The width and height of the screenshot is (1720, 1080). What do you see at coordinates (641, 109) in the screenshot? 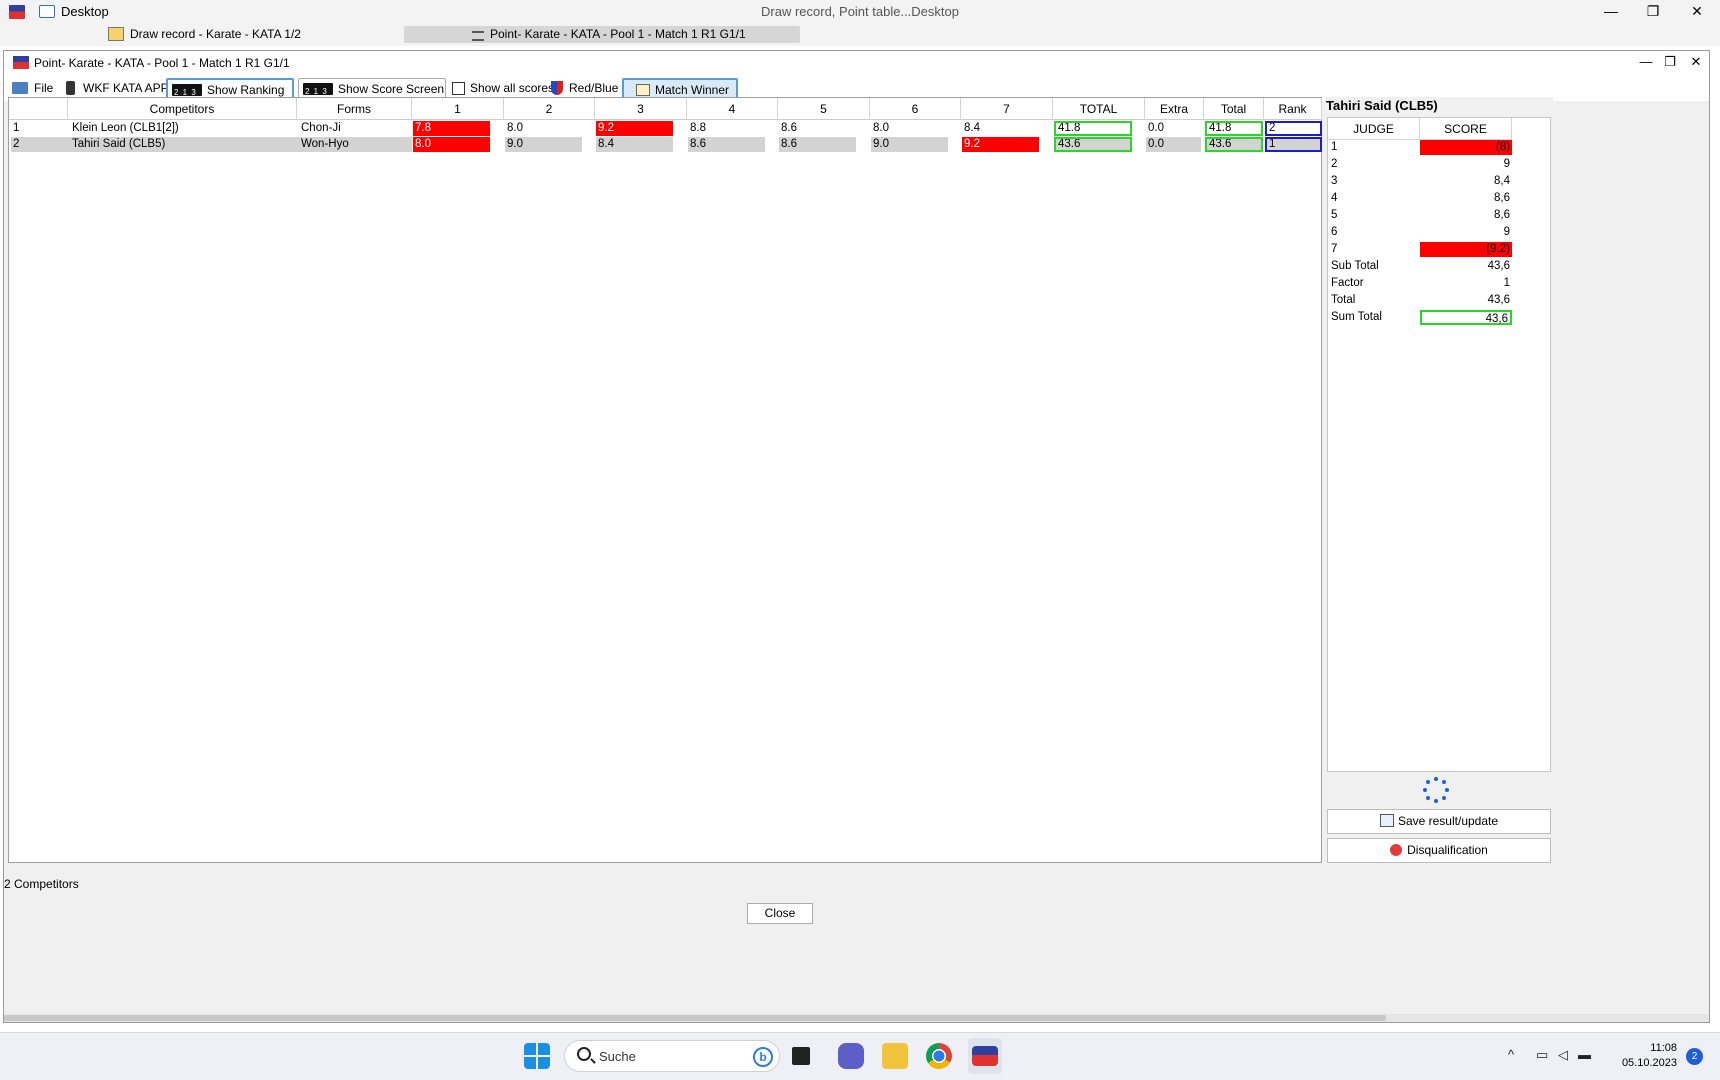
I see `col-header-judge-3: 3` at bounding box center [641, 109].